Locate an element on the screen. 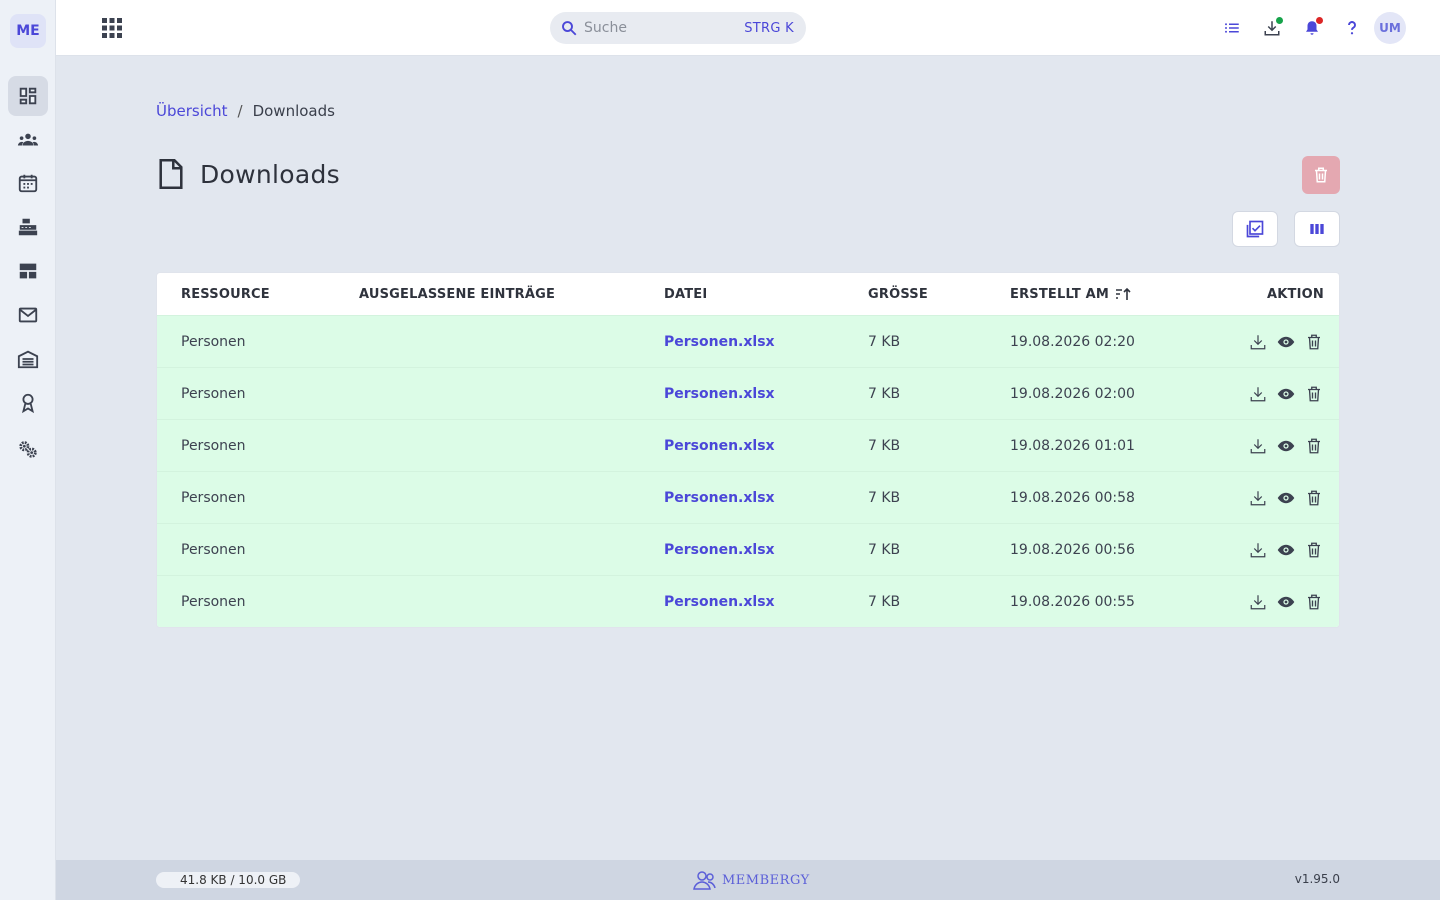  header-resource: RESSOURCE is located at coordinates (225, 294).